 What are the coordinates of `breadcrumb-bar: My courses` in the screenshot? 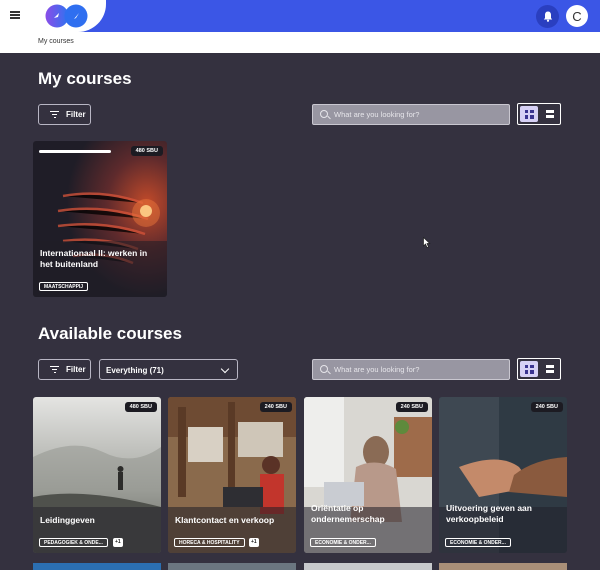 It's located at (300, 42).